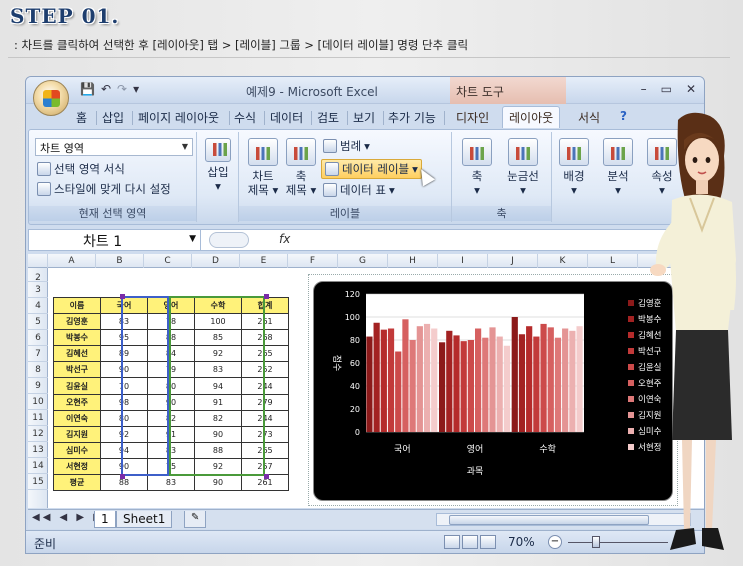 The height and width of the screenshot is (566, 743). What do you see at coordinates (363, 261) in the screenshot?
I see `column-header: G` at bounding box center [363, 261].